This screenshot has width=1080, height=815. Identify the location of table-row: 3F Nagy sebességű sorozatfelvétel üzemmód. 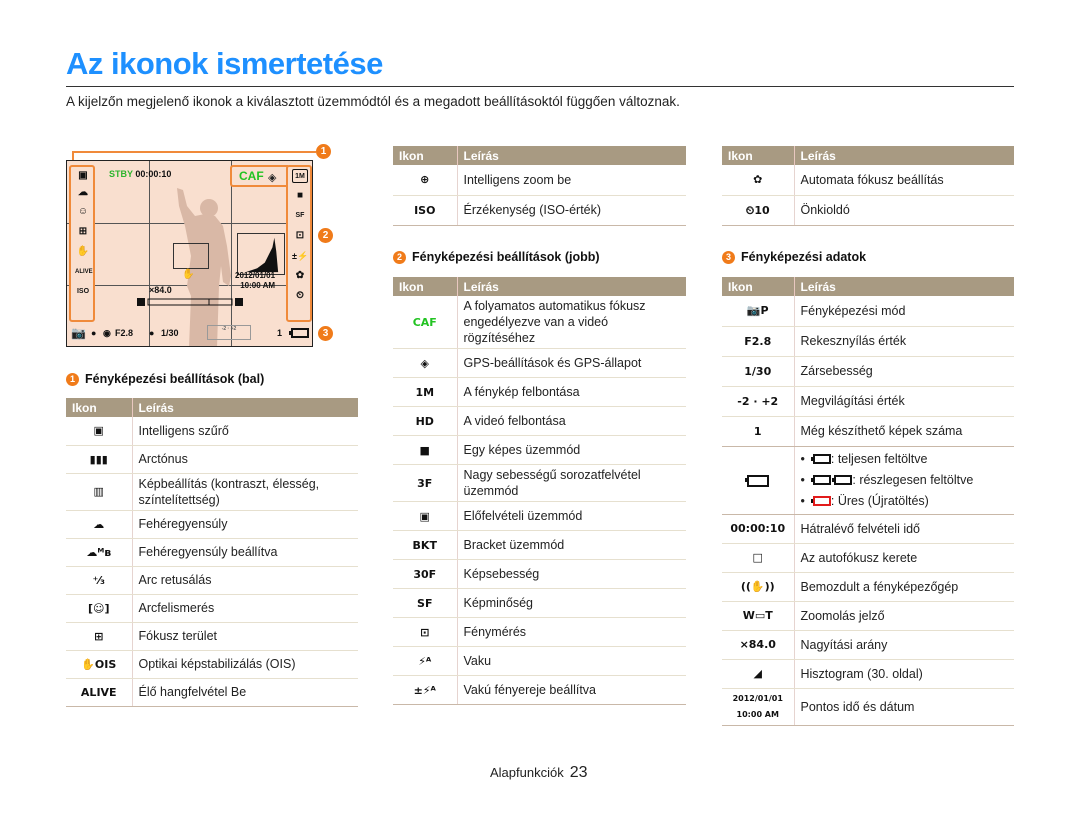
(539, 483).